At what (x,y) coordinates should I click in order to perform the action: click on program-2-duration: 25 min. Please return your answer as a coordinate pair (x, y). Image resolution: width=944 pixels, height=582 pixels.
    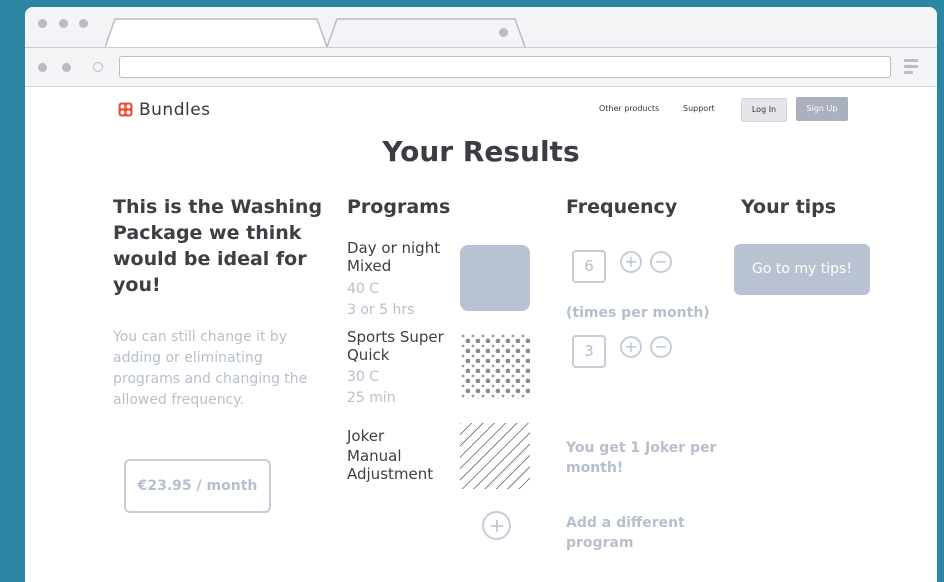
    Looking at the image, I should click on (371, 398).